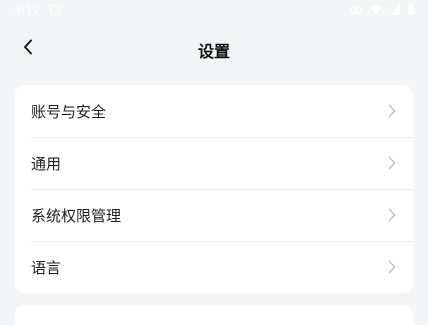 Image resolution: width=428 pixels, height=325 pixels. I want to click on page-title: 设置, so click(213, 51).